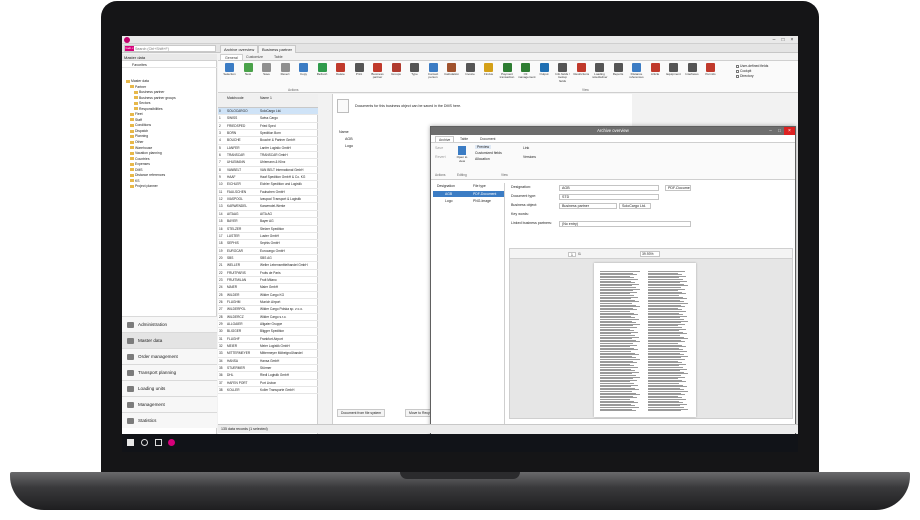  I want to click on table-row: 36 DHL Riedl Logistik GmbH, so click(268, 376).